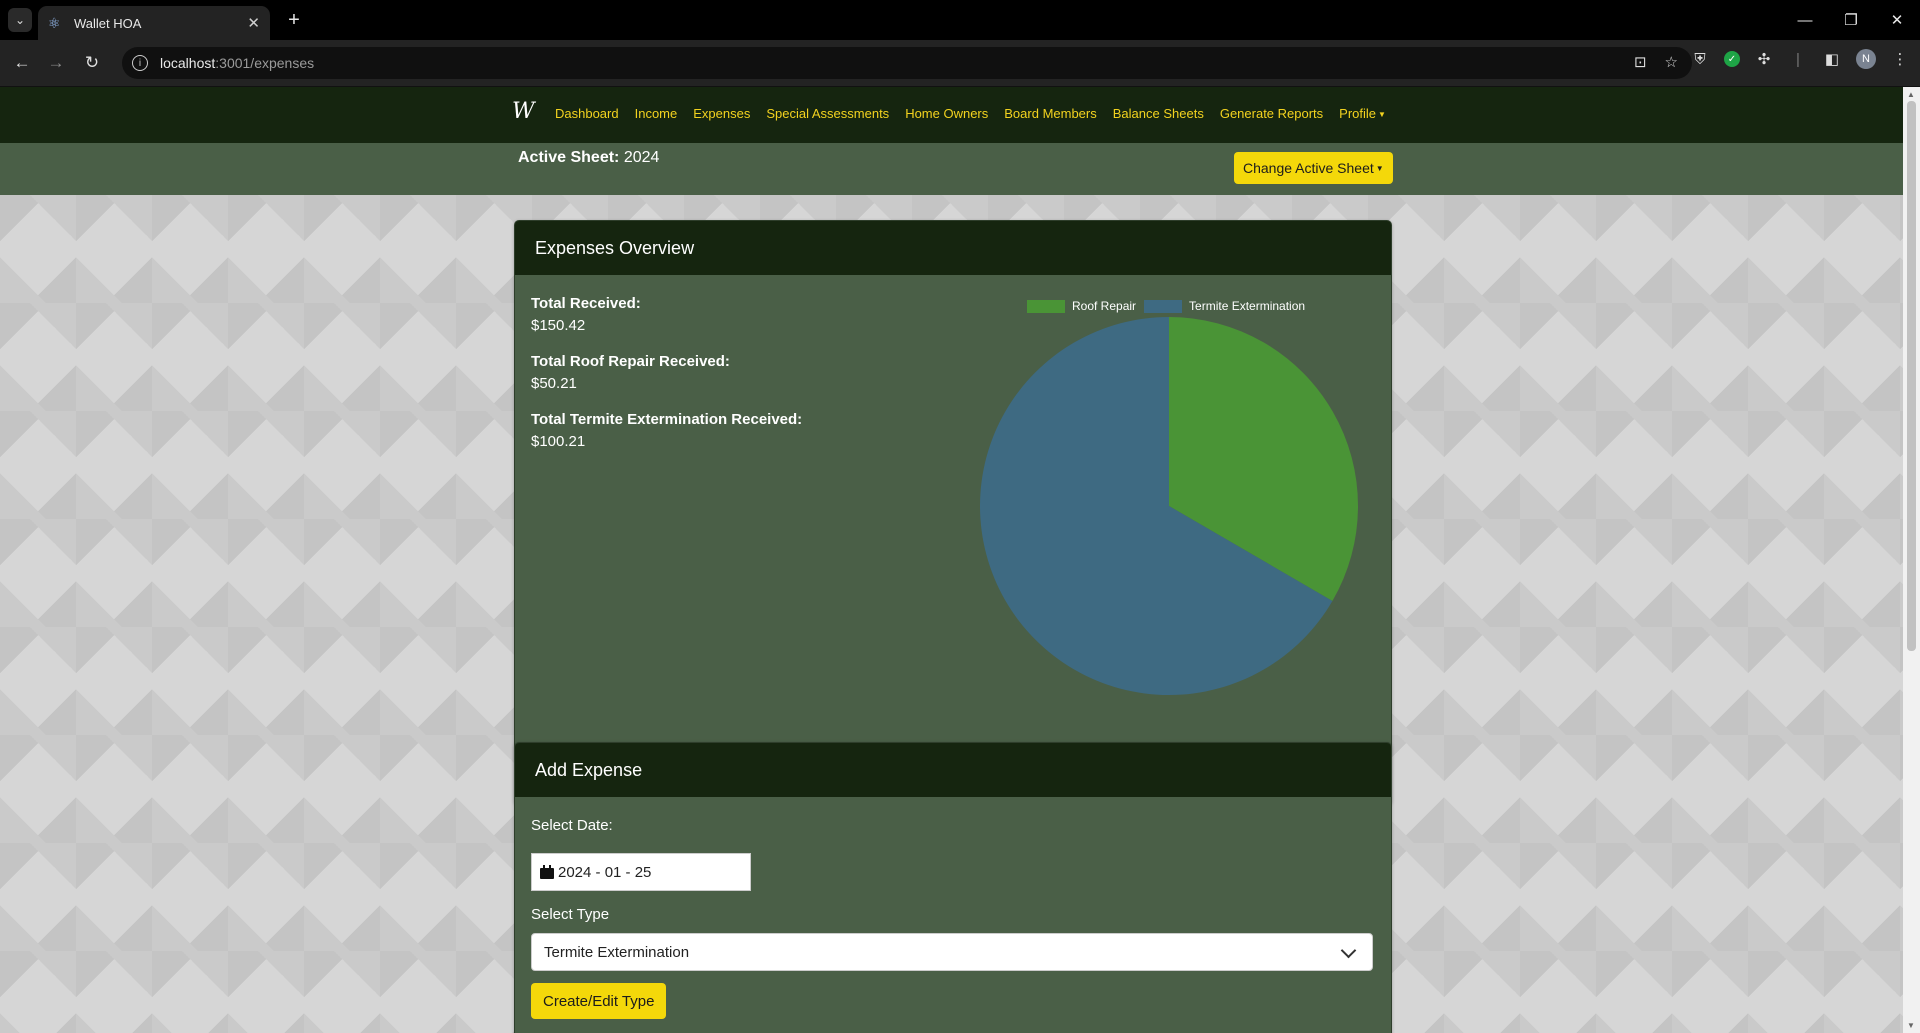 The width and height of the screenshot is (1920, 1033). What do you see at coordinates (523, 111) in the screenshot?
I see `brand-logo: W` at bounding box center [523, 111].